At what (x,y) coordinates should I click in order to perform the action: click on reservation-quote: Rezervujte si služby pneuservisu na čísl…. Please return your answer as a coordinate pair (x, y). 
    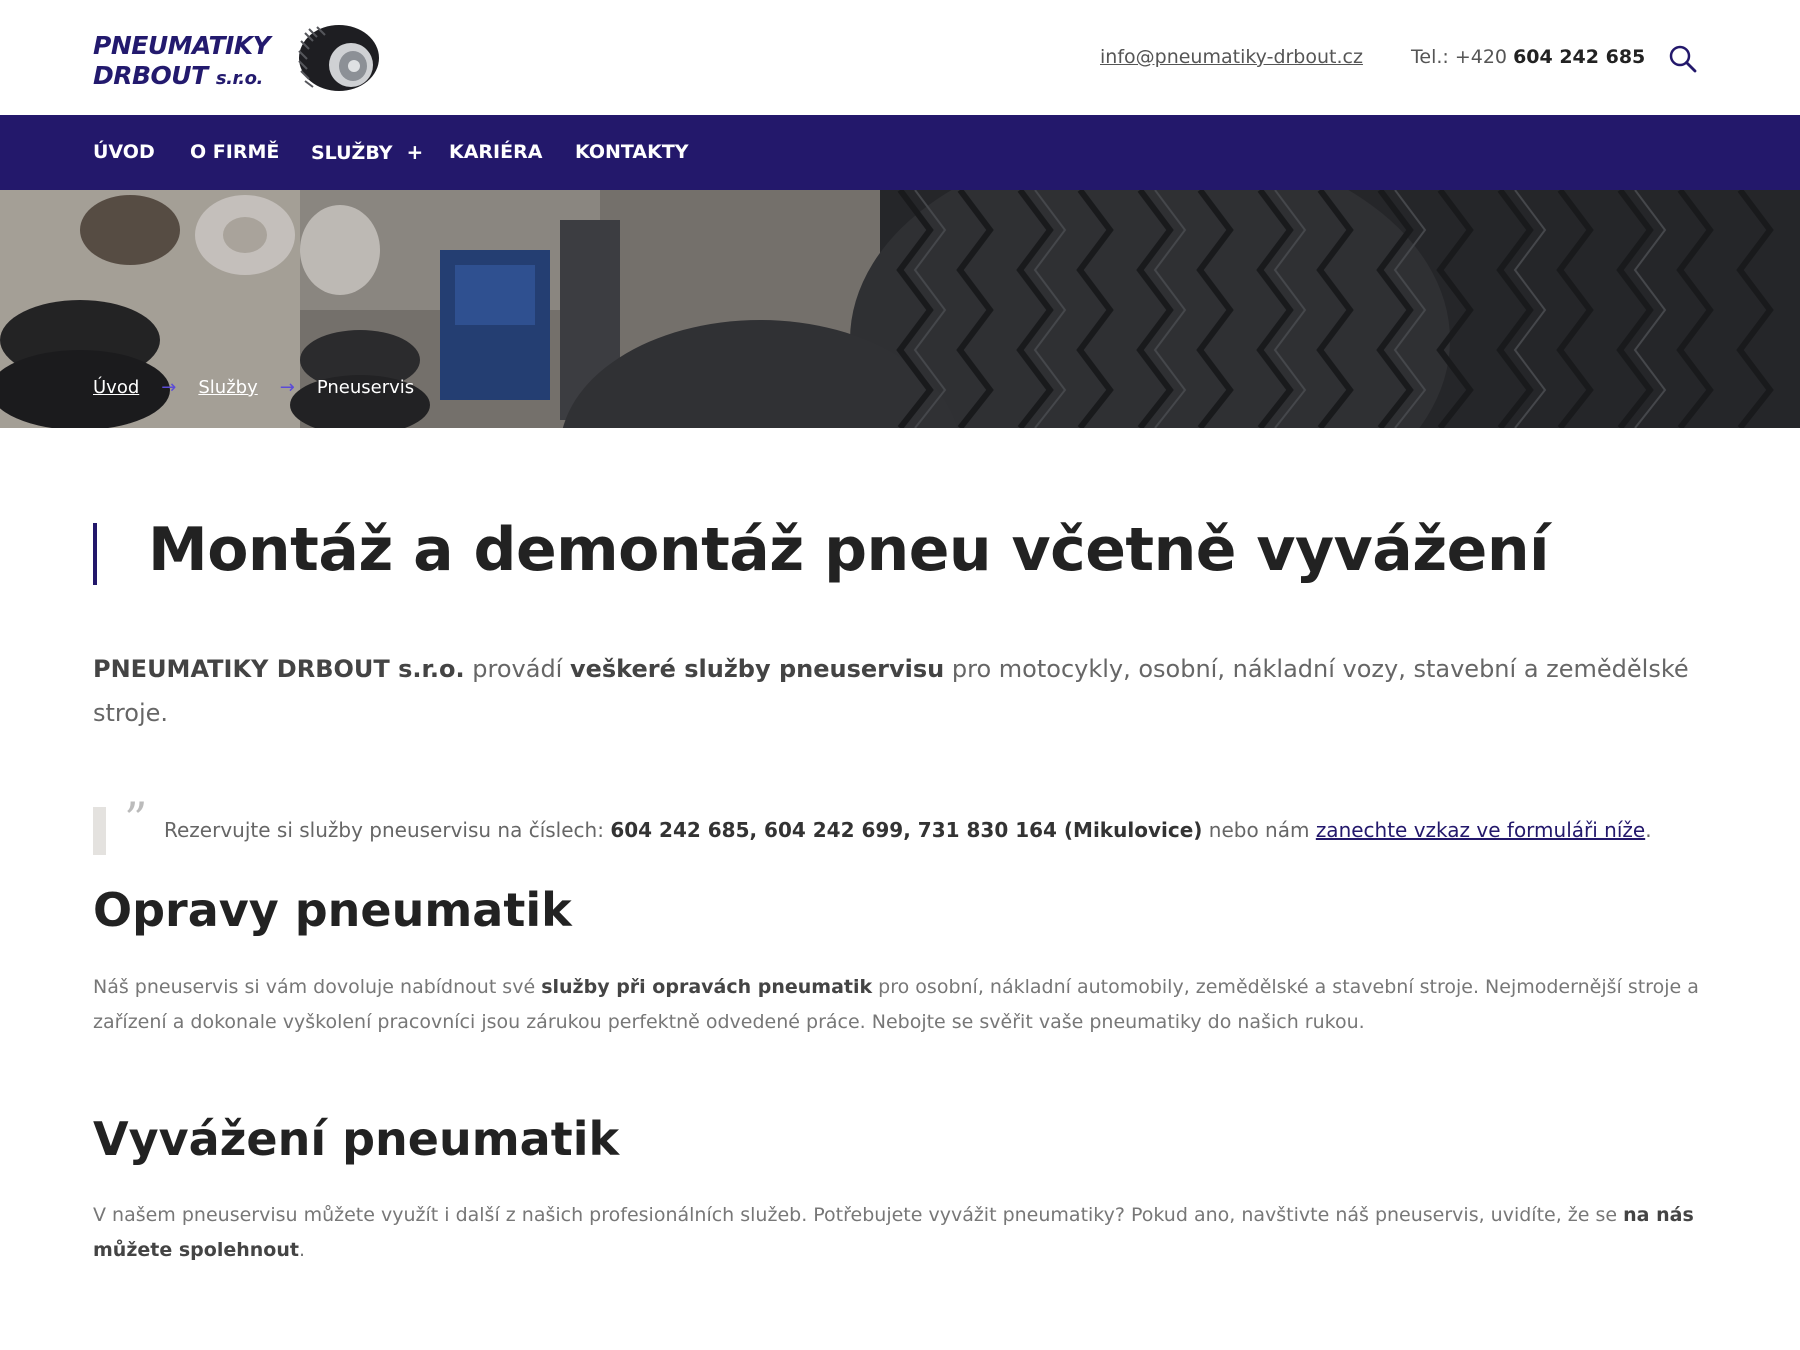
    Looking at the image, I should click on (908, 830).